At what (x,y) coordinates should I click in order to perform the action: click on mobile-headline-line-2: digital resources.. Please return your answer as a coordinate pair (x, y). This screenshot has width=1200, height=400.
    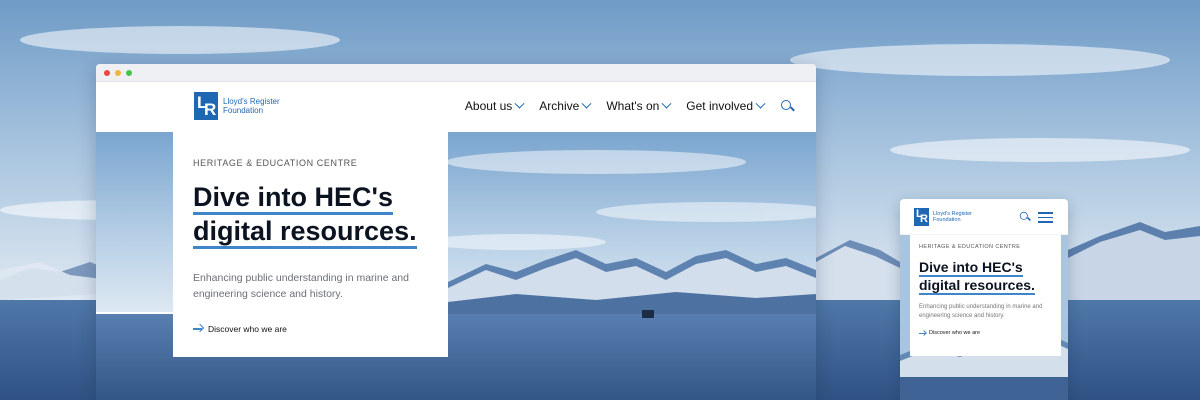
    Looking at the image, I should click on (977, 286).